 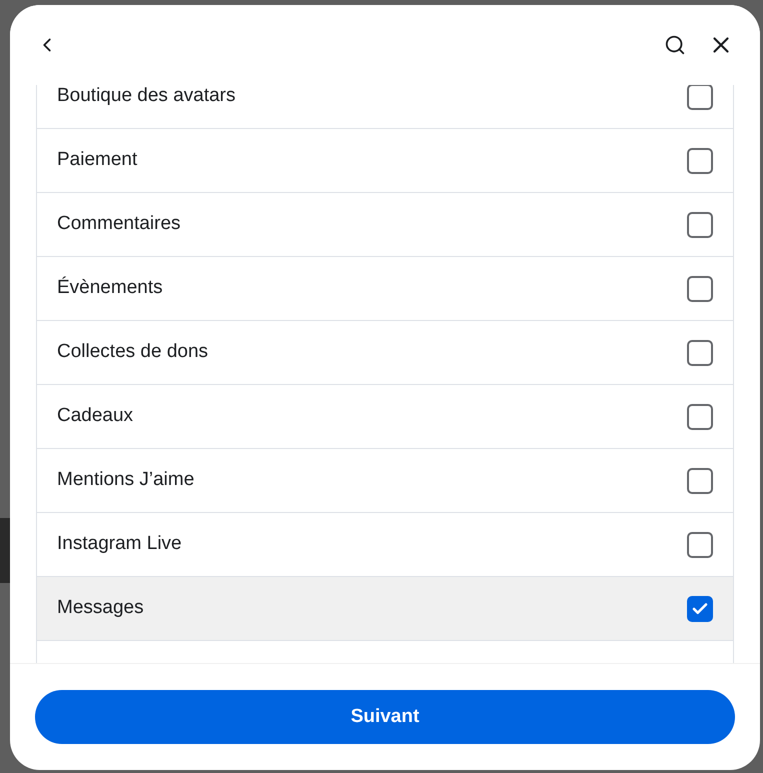 What do you see at coordinates (95, 416) in the screenshot?
I see `option-label: Cadeaux` at bounding box center [95, 416].